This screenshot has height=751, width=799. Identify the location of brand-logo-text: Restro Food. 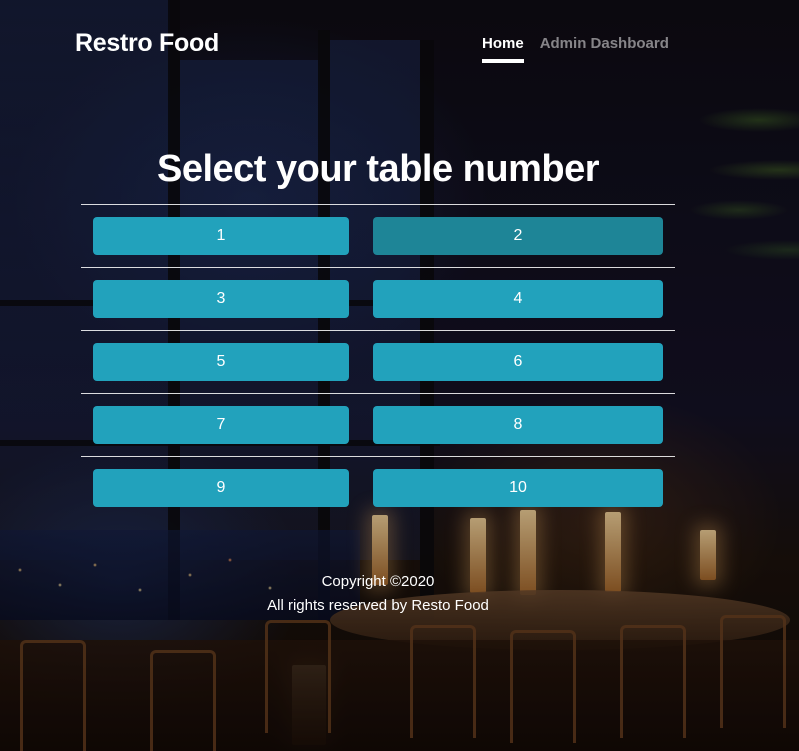
(147, 43).